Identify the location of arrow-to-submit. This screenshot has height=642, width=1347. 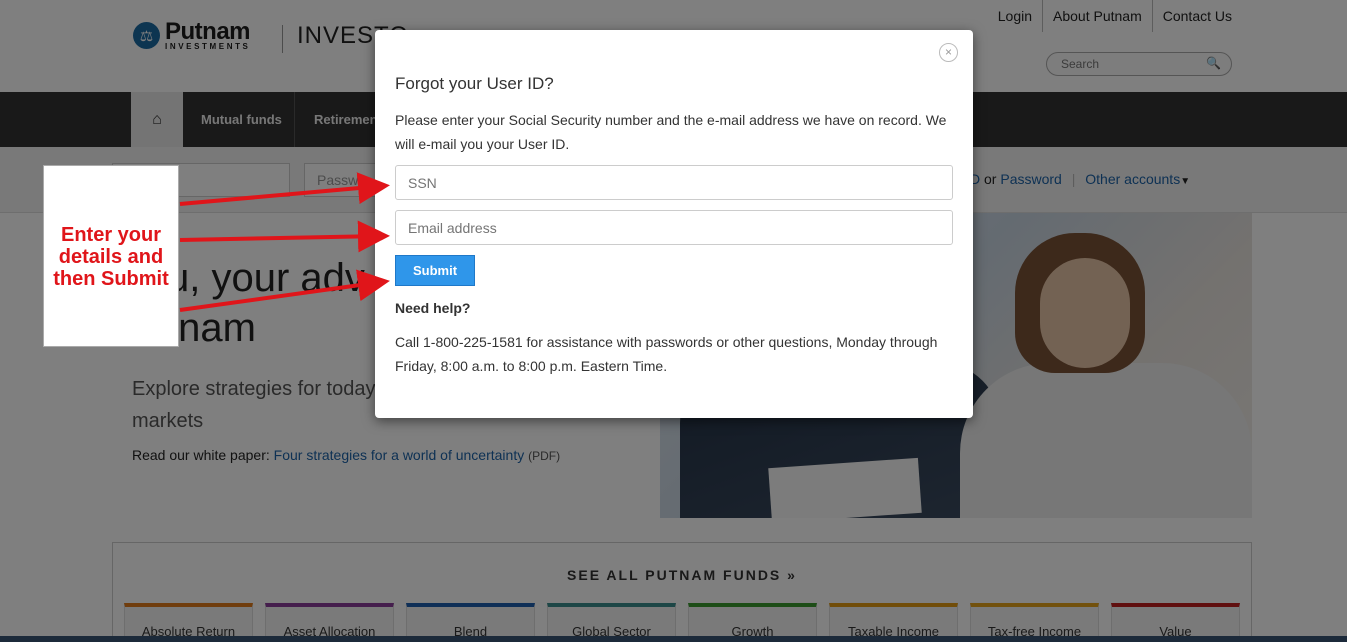
(284, 290).